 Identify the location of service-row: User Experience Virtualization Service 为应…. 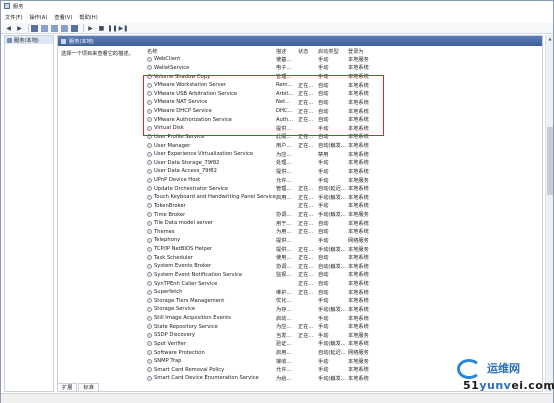
(343, 154).